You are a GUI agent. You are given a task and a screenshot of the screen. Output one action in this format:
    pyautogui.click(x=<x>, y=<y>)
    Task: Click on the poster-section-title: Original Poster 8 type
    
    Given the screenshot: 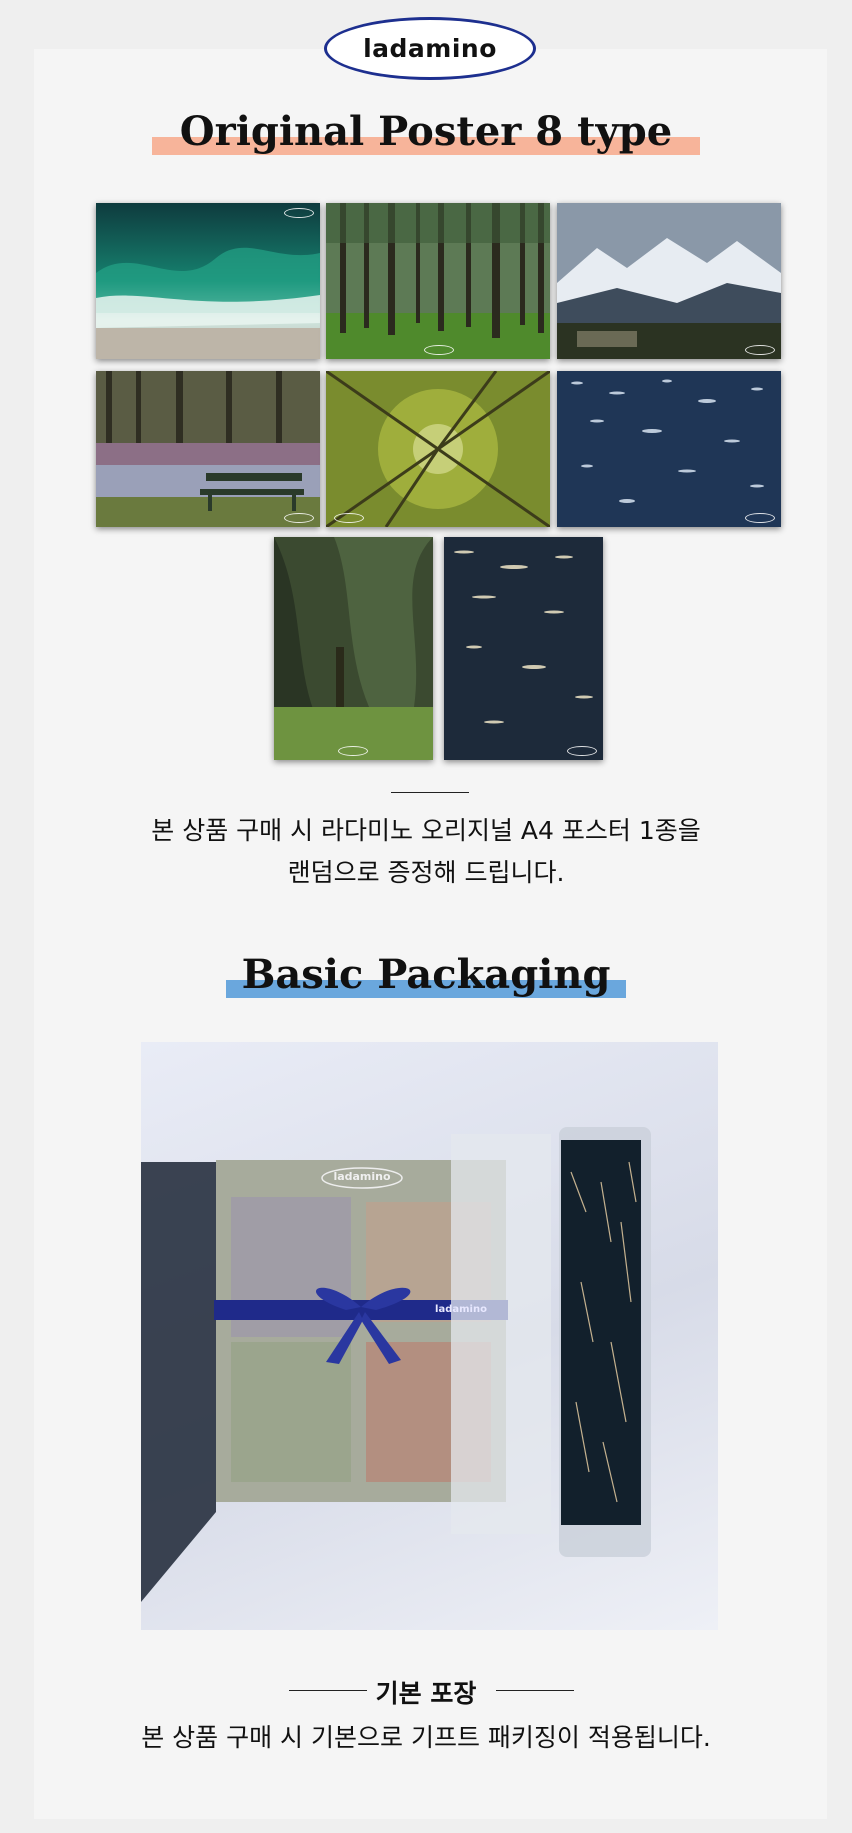 What is the action you would take?
    pyautogui.click(x=426, y=131)
    